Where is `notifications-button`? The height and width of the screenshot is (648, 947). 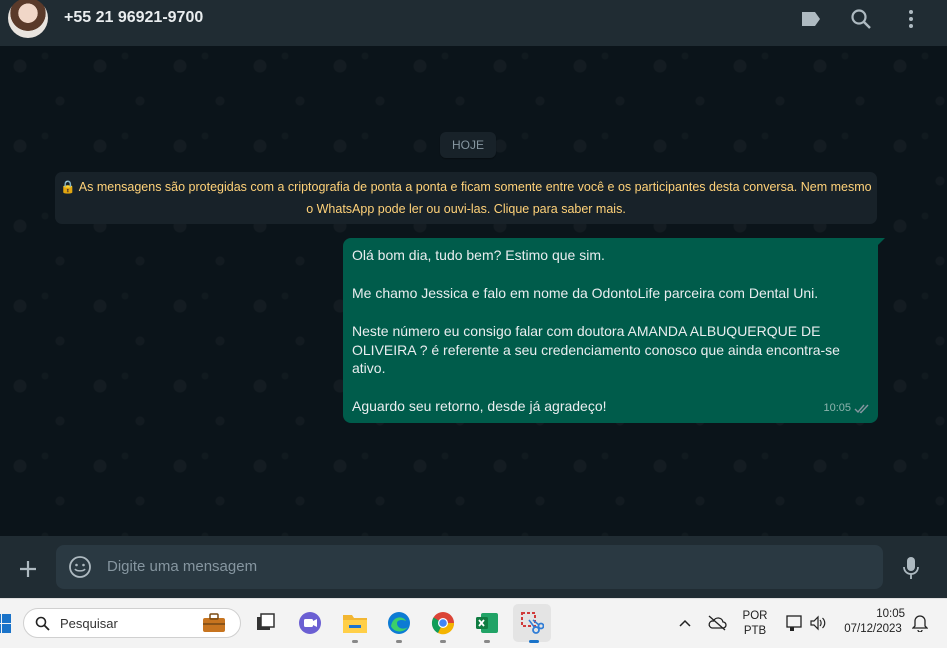
notifications-button is located at coordinates (920, 623).